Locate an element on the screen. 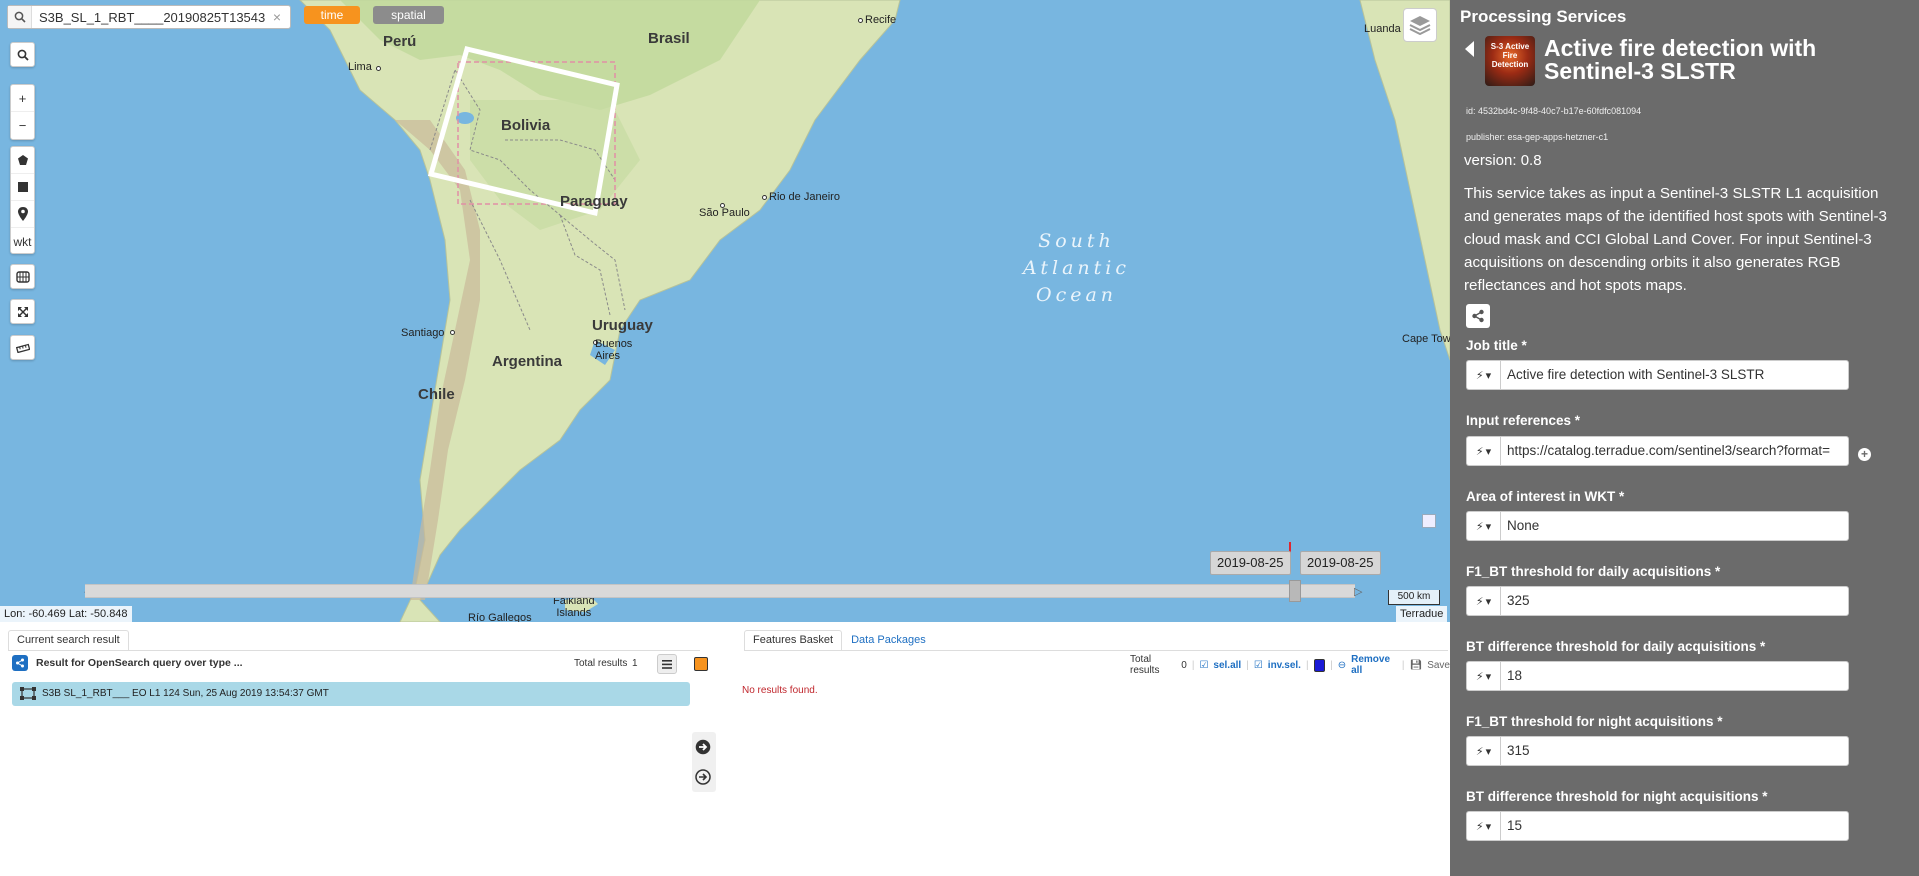 This screenshot has width=1919, height=876. f1bt-night-input: 315 is located at coordinates (1674, 751).